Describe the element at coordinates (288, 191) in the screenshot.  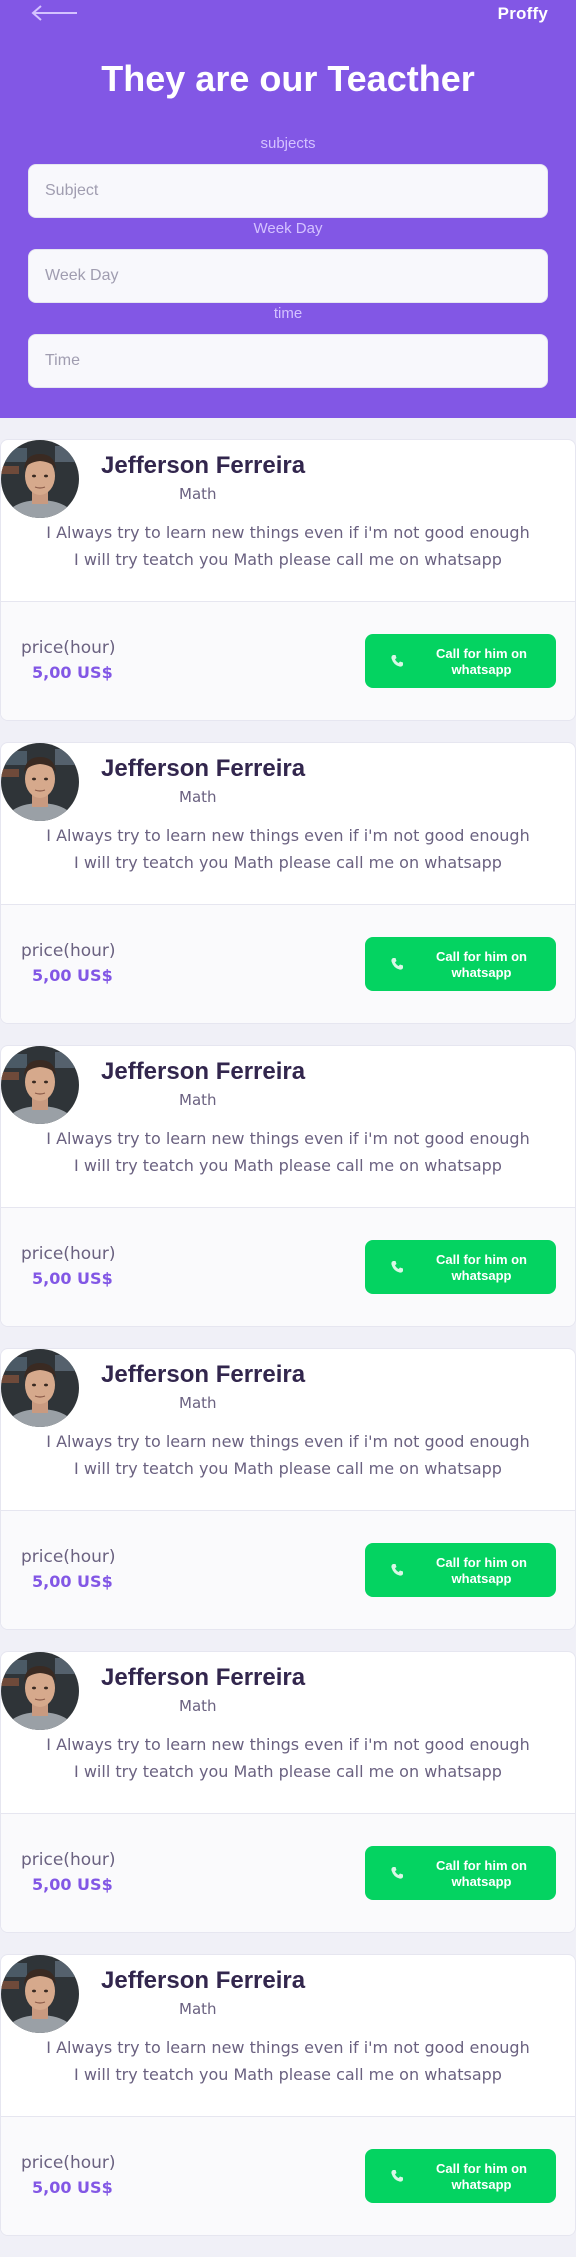
I see `subject-input` at that location.